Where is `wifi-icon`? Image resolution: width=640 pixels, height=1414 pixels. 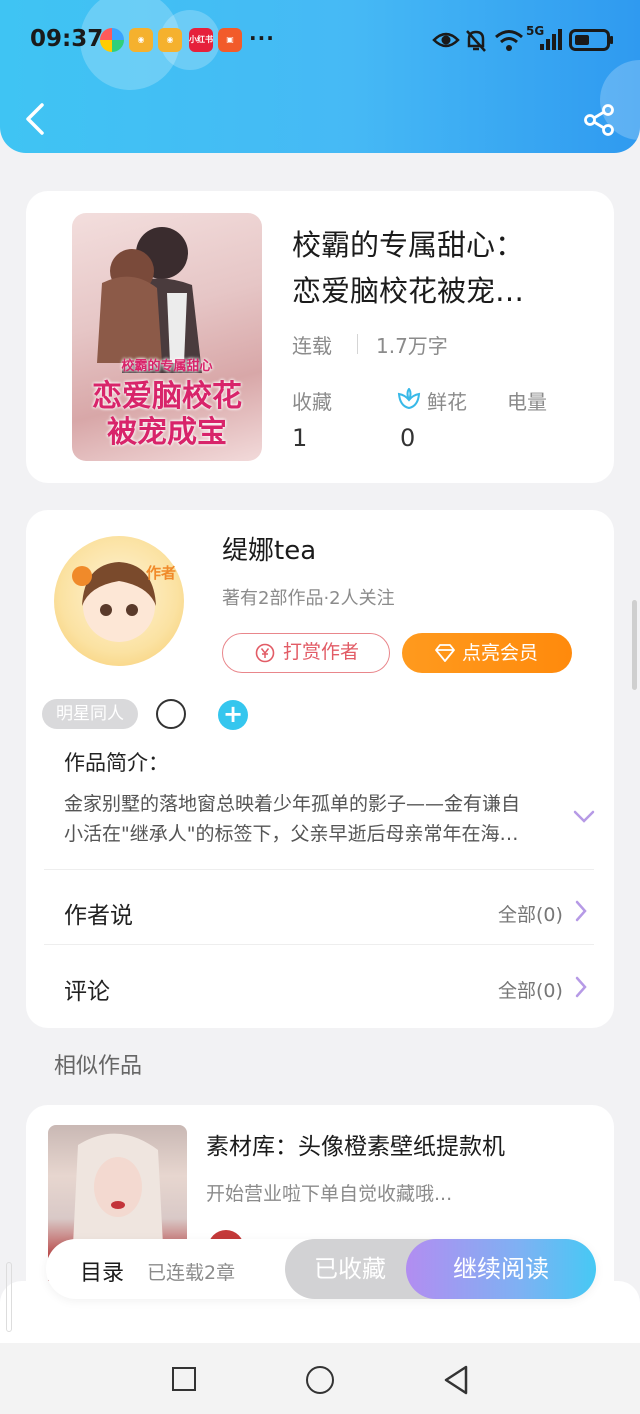 wifi-icon is located at coordinates (509, 40).